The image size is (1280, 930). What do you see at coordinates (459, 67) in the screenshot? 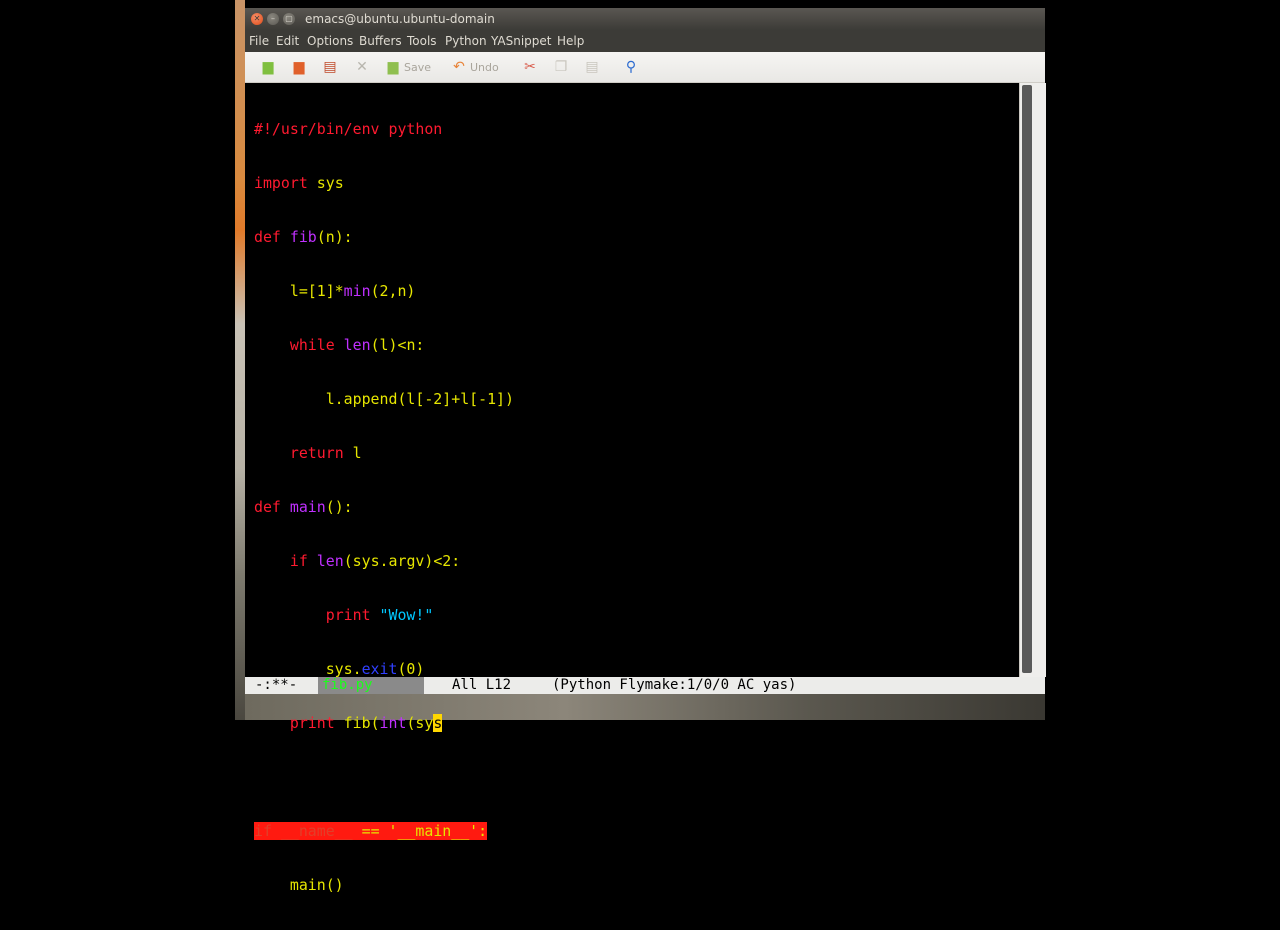
I see `undo-icon: ↶` at bounding box center [459, 67].